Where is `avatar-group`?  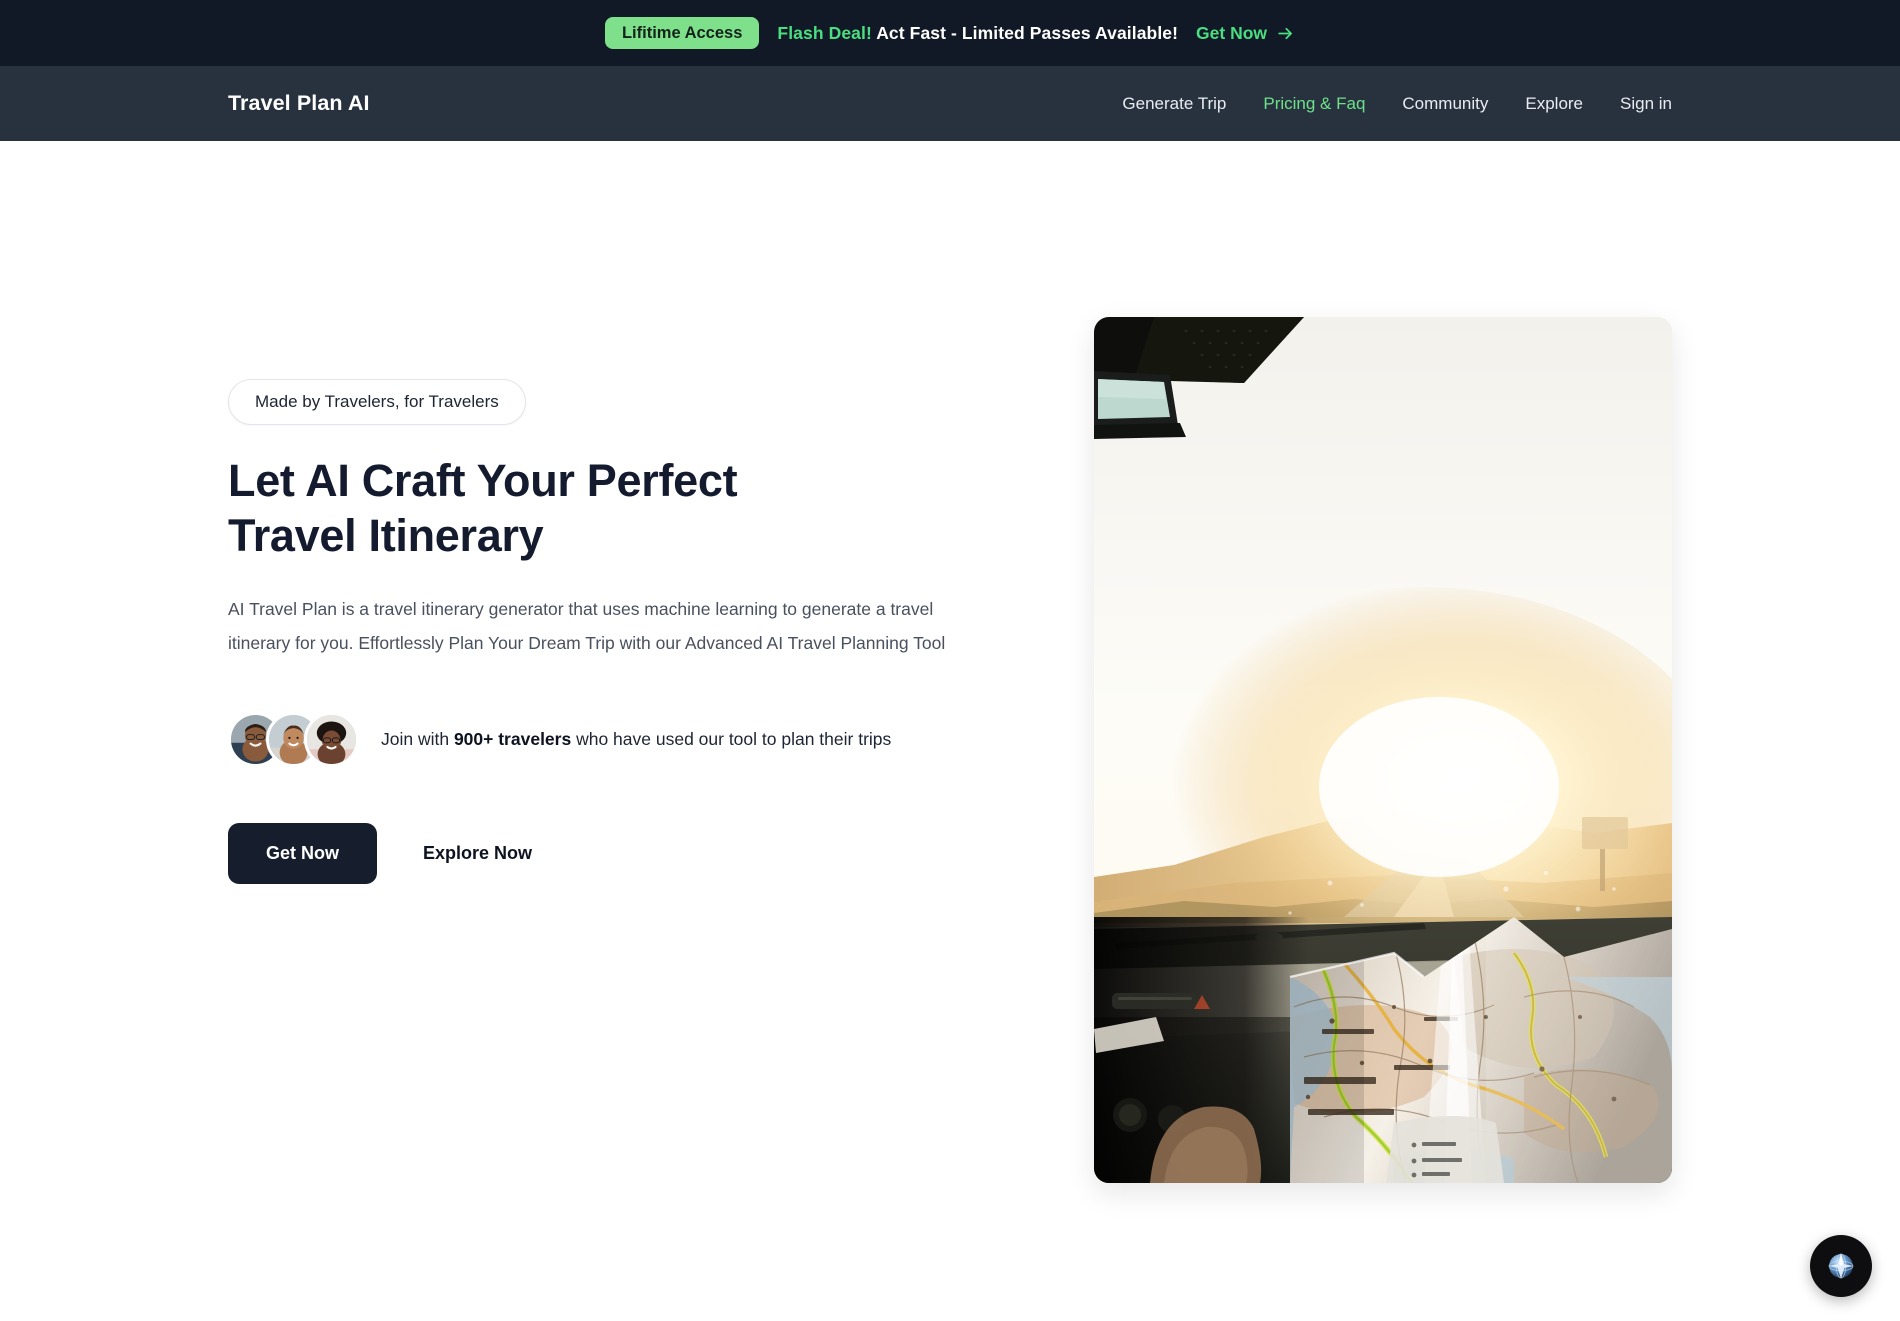
avatar-group is located at coordinates (293, 739).